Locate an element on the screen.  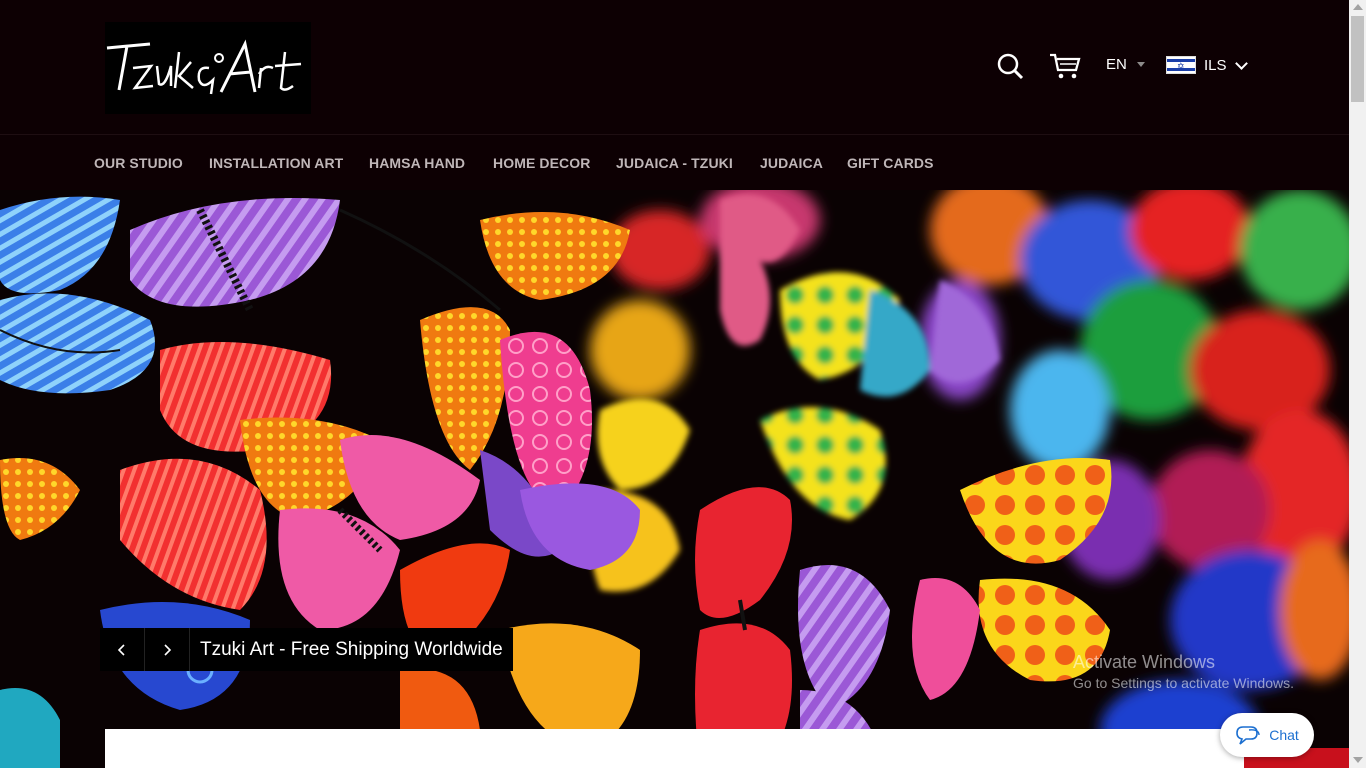
chat-label: Chat is located at coordinates (1284, 735).